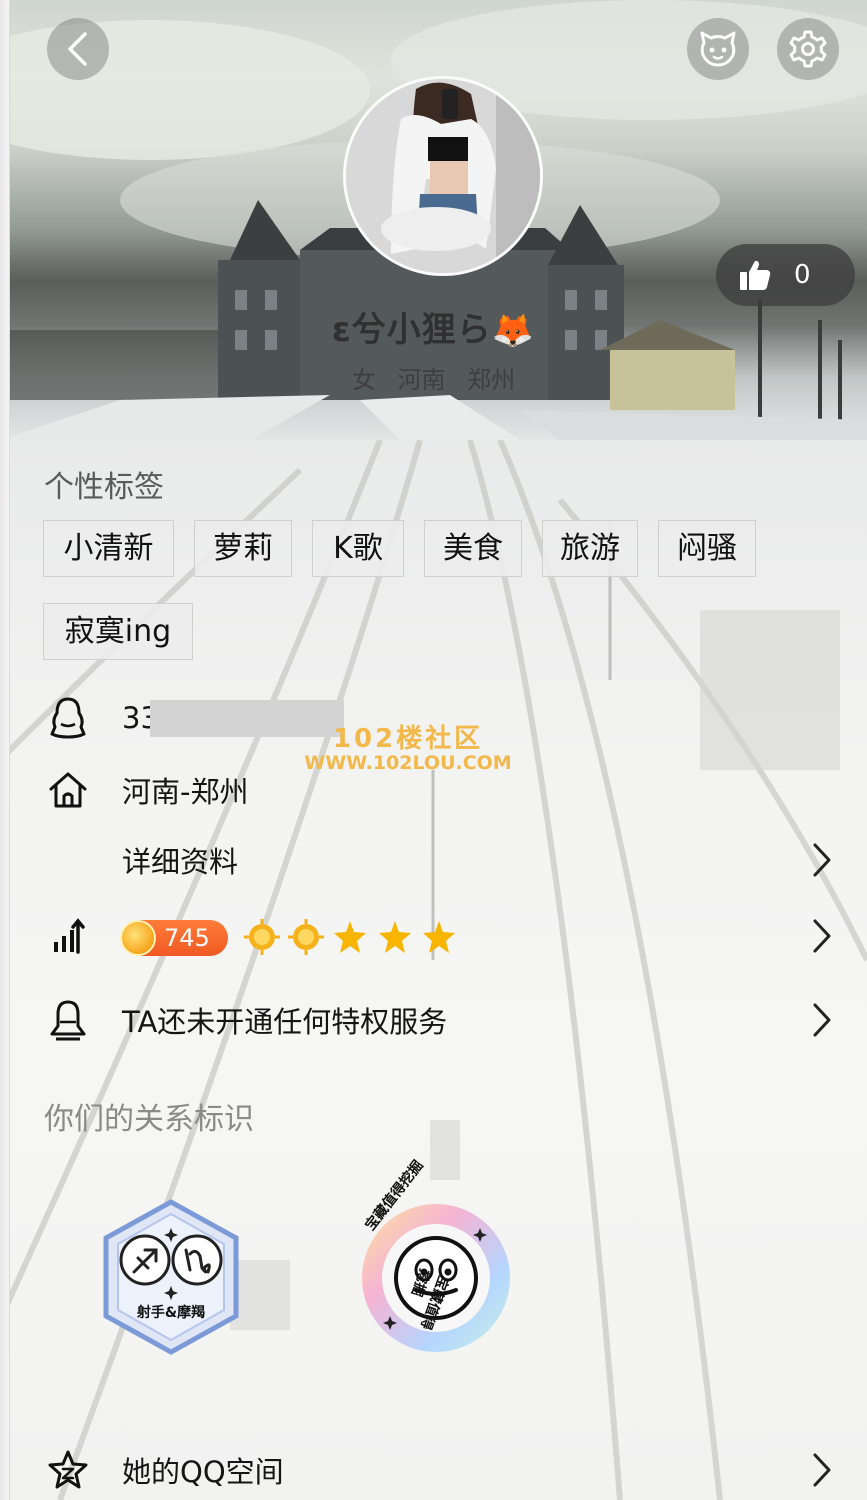 The width and height of the screenshot is (867, 1500). I want to click on privilege-text: TA还未开通任何特权服务, so click(285, 1022).